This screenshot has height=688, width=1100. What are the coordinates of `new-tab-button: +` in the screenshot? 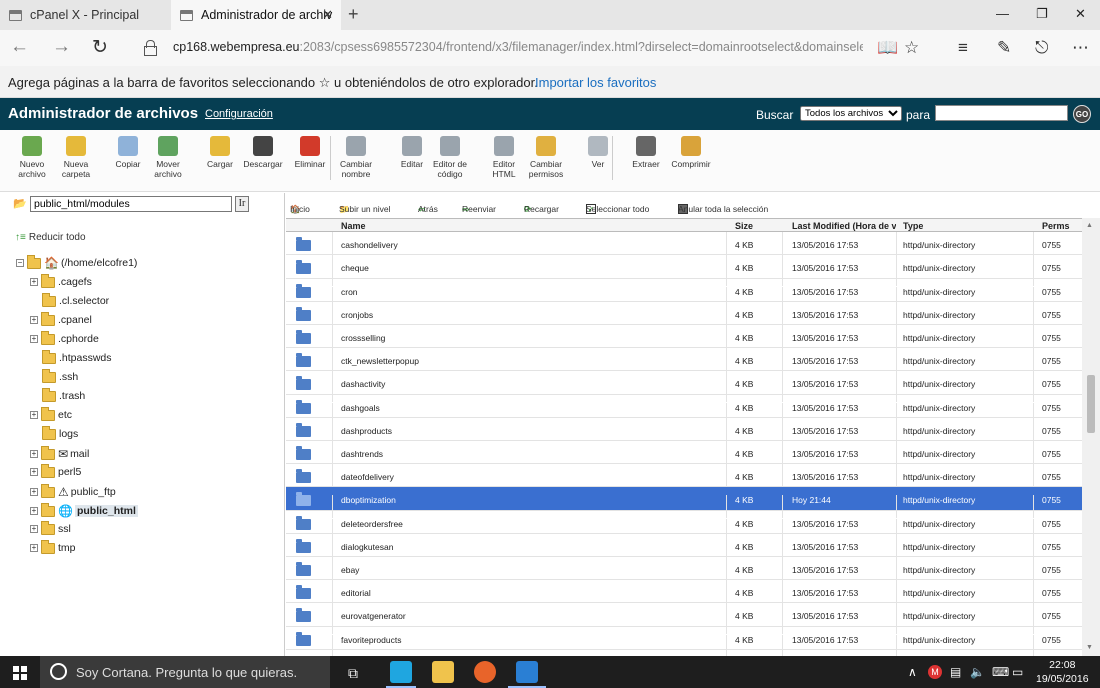 It's located at (353, 14).